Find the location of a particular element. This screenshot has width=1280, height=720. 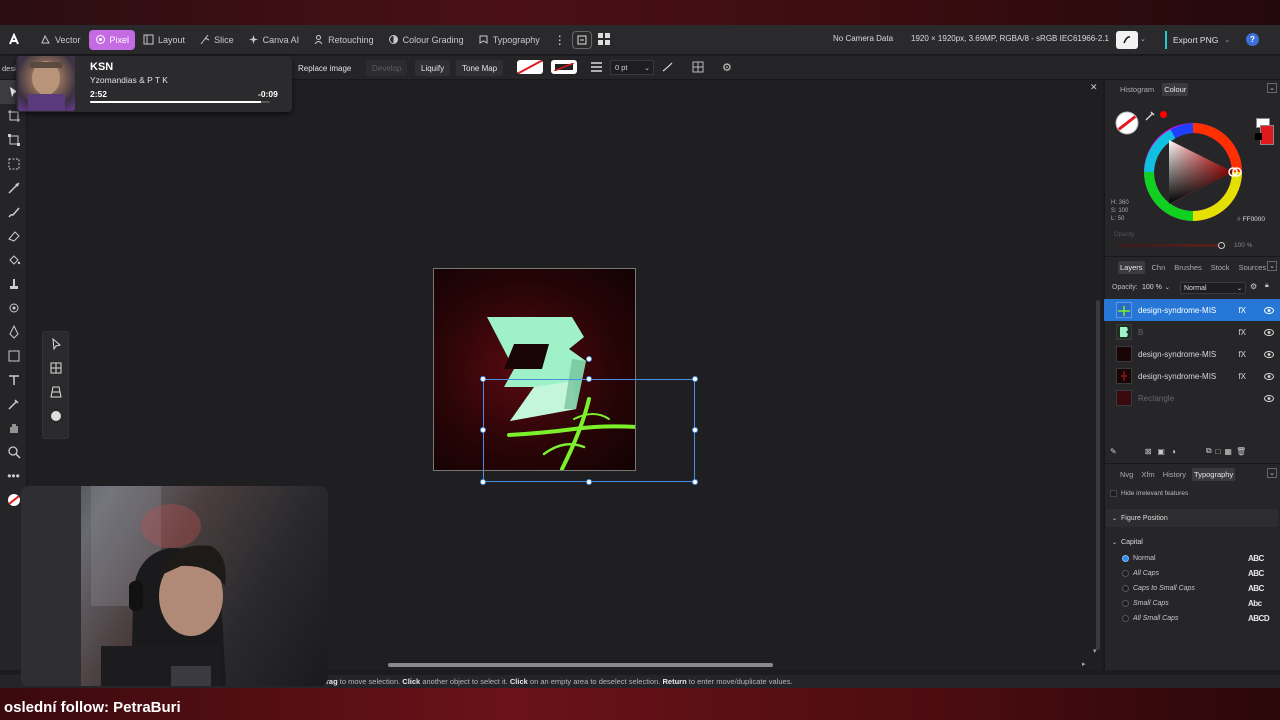

mesh-warp-icon is located at coordinates (55, 368).